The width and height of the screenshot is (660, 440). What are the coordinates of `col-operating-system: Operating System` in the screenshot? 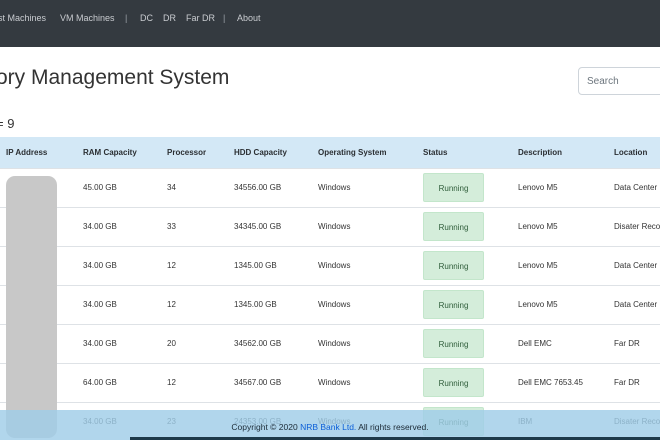 It's located at (352, 152).